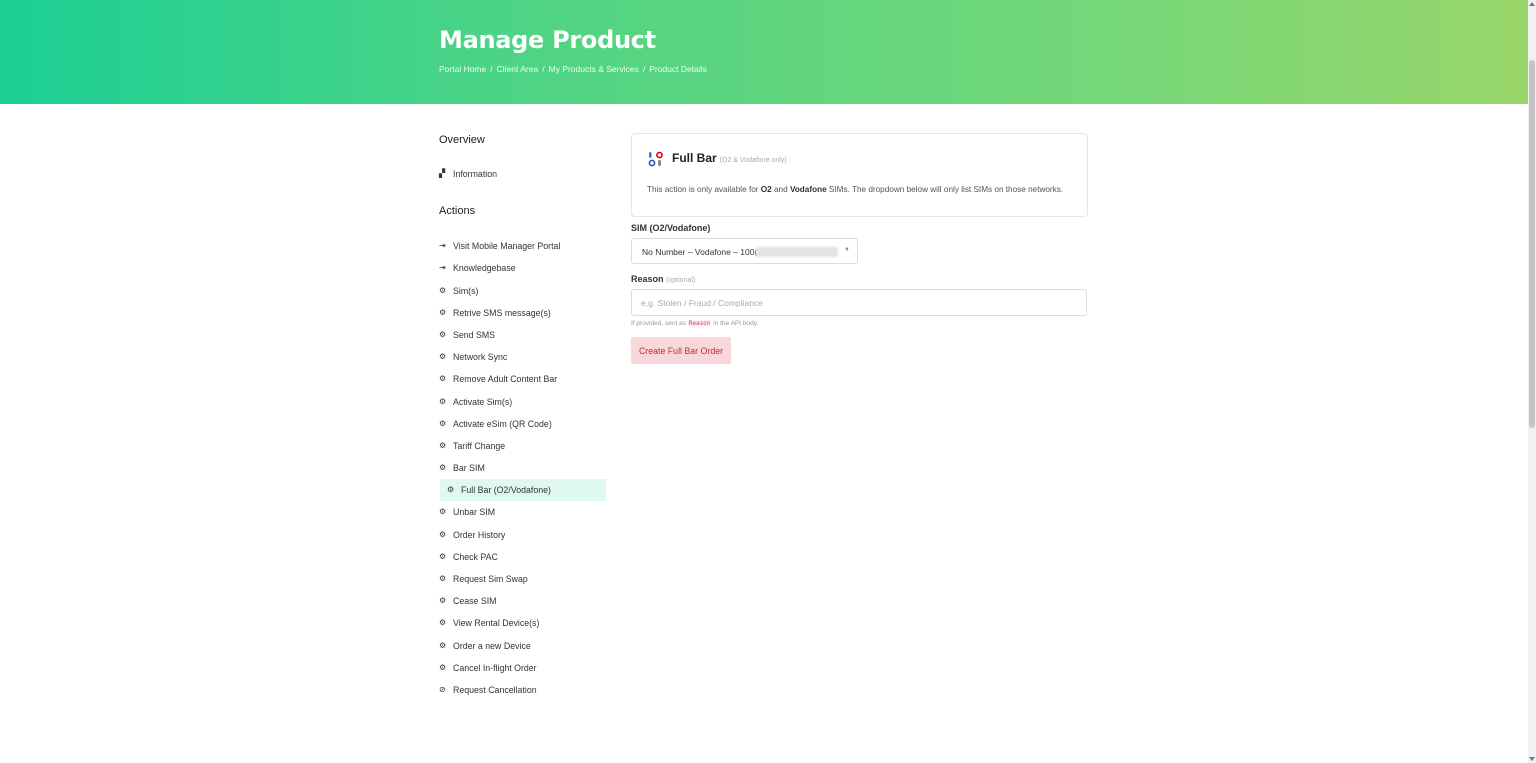 Image resolution: width=1536 pixels, height=763 pixels. What do you see at coordinates (518, 69) in the screenshot?
I see `breadcrumb-client-area: Client Area` at bounding box center [518, 69].